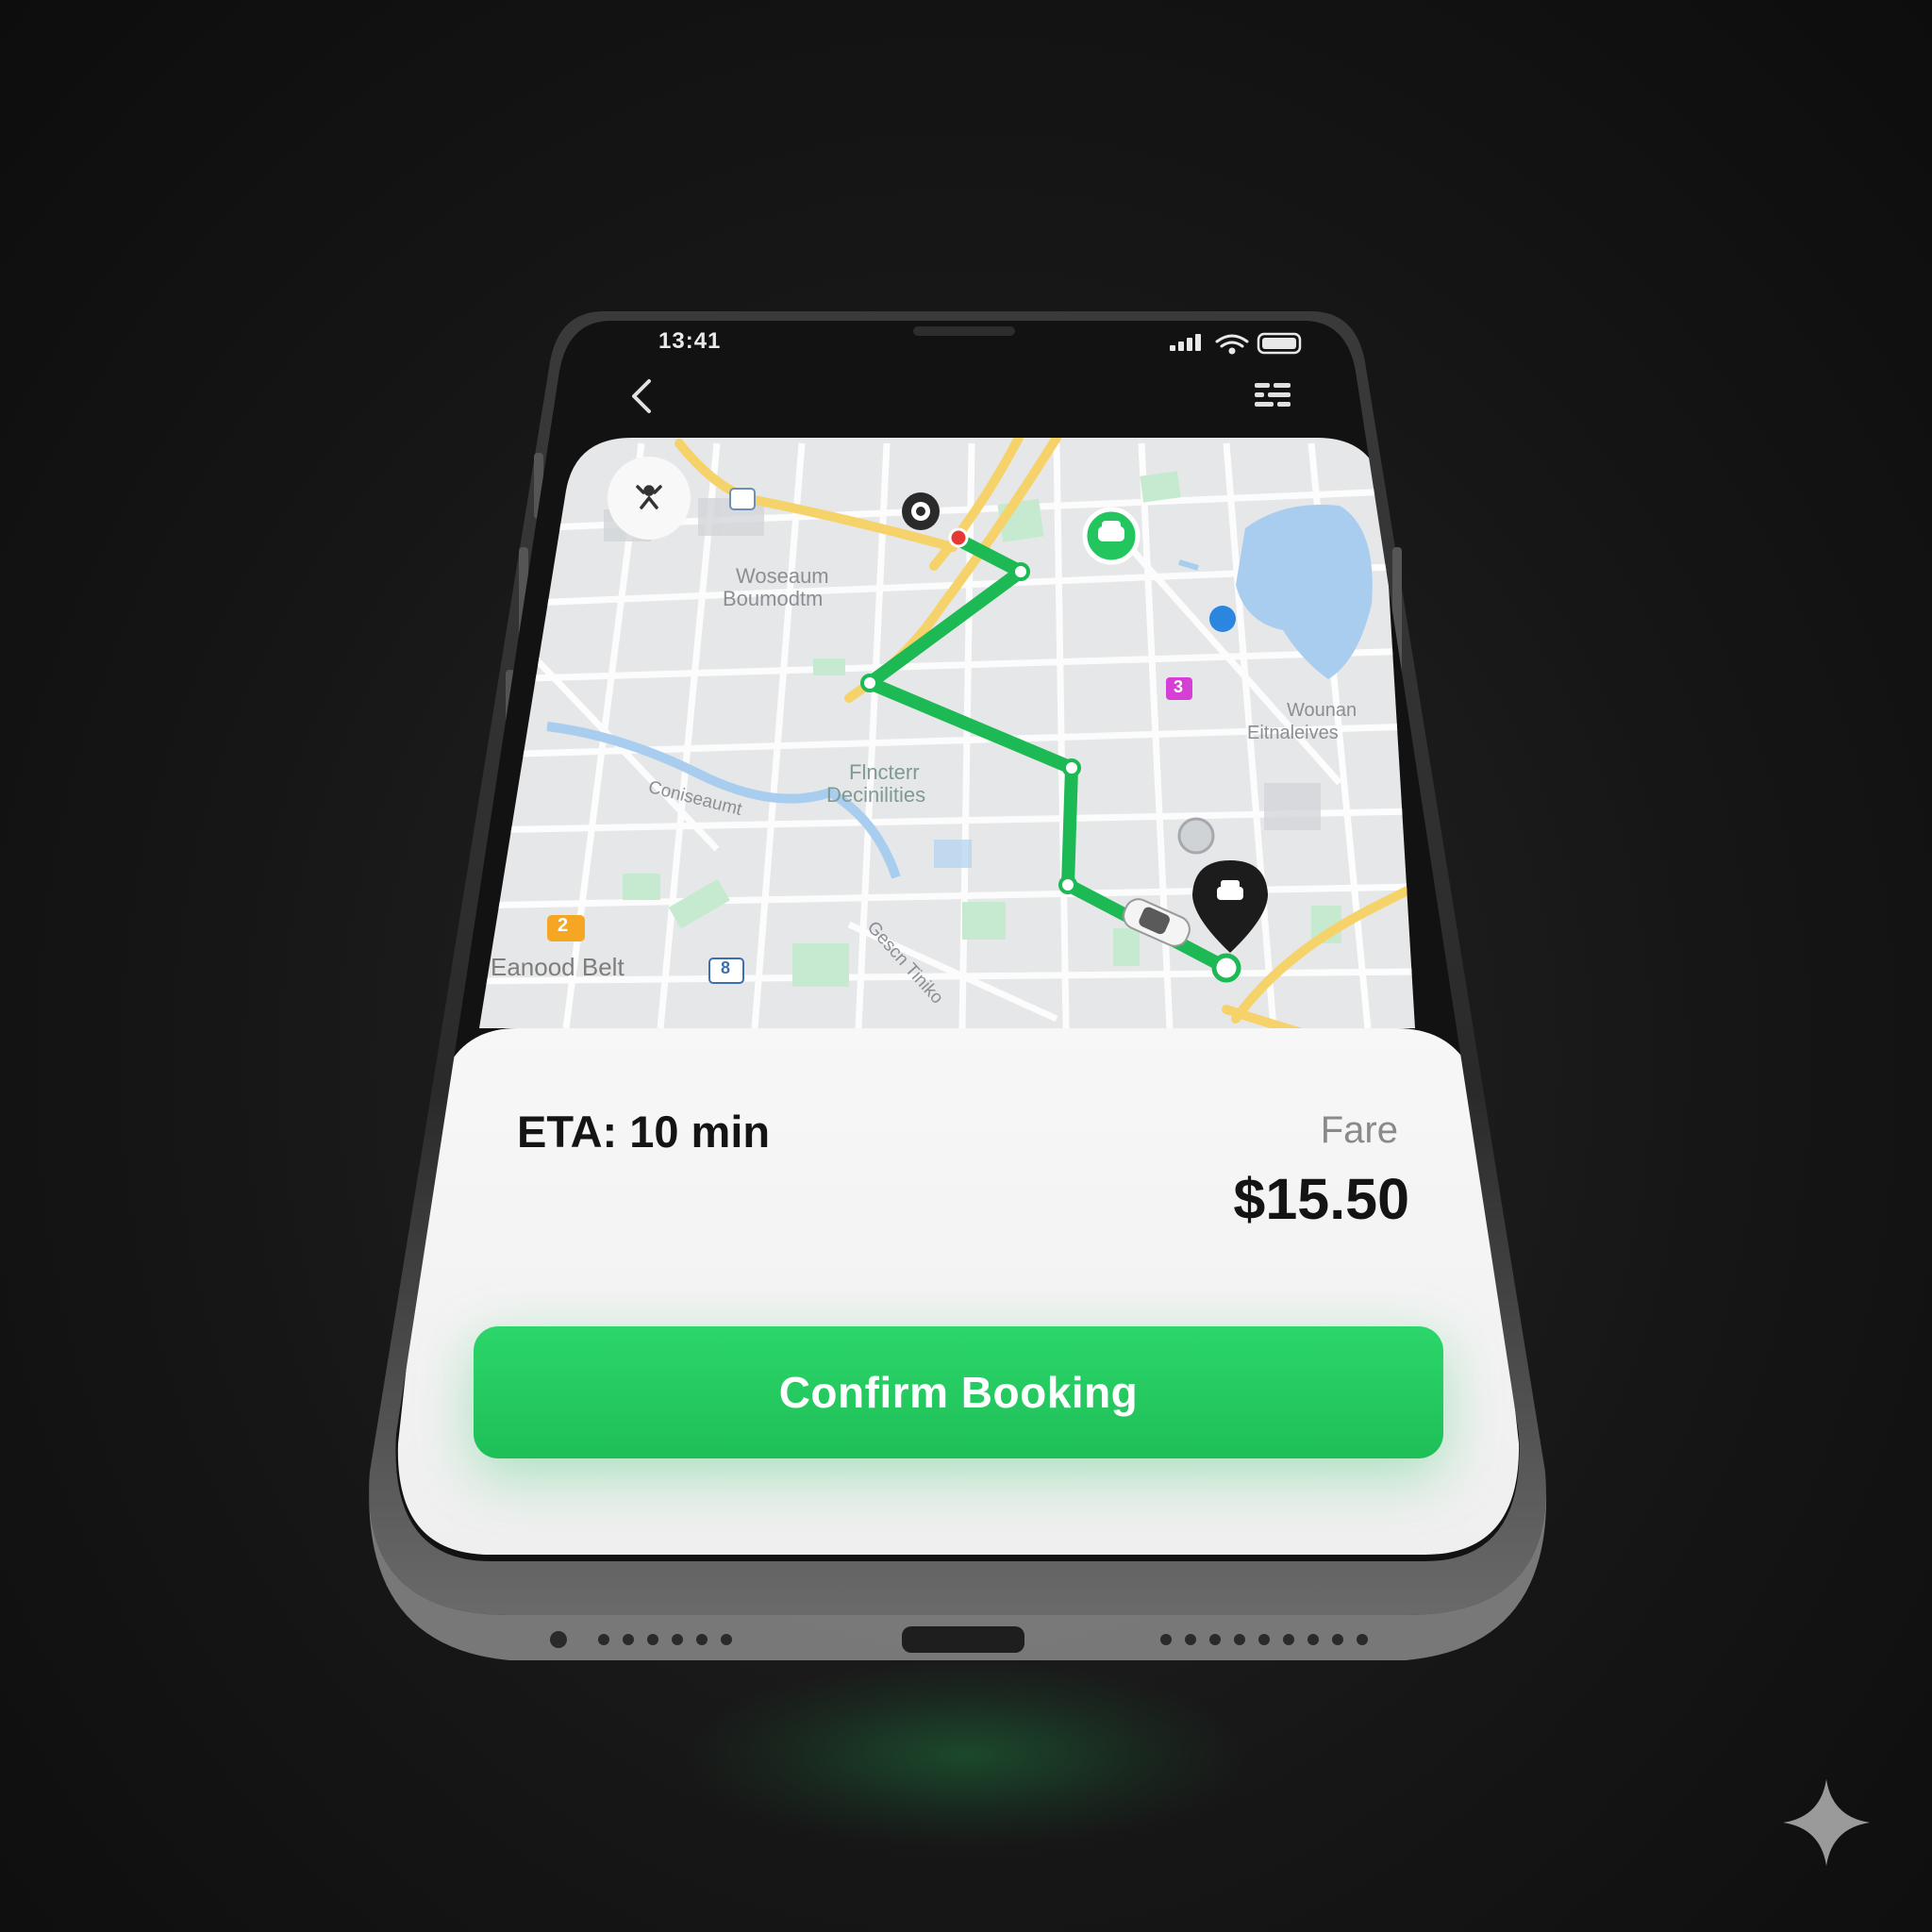  What do you see at coordinates (773, 599) in the screenshot?
I see `map-label: Boumodtm` at bounding box center [773, 599].